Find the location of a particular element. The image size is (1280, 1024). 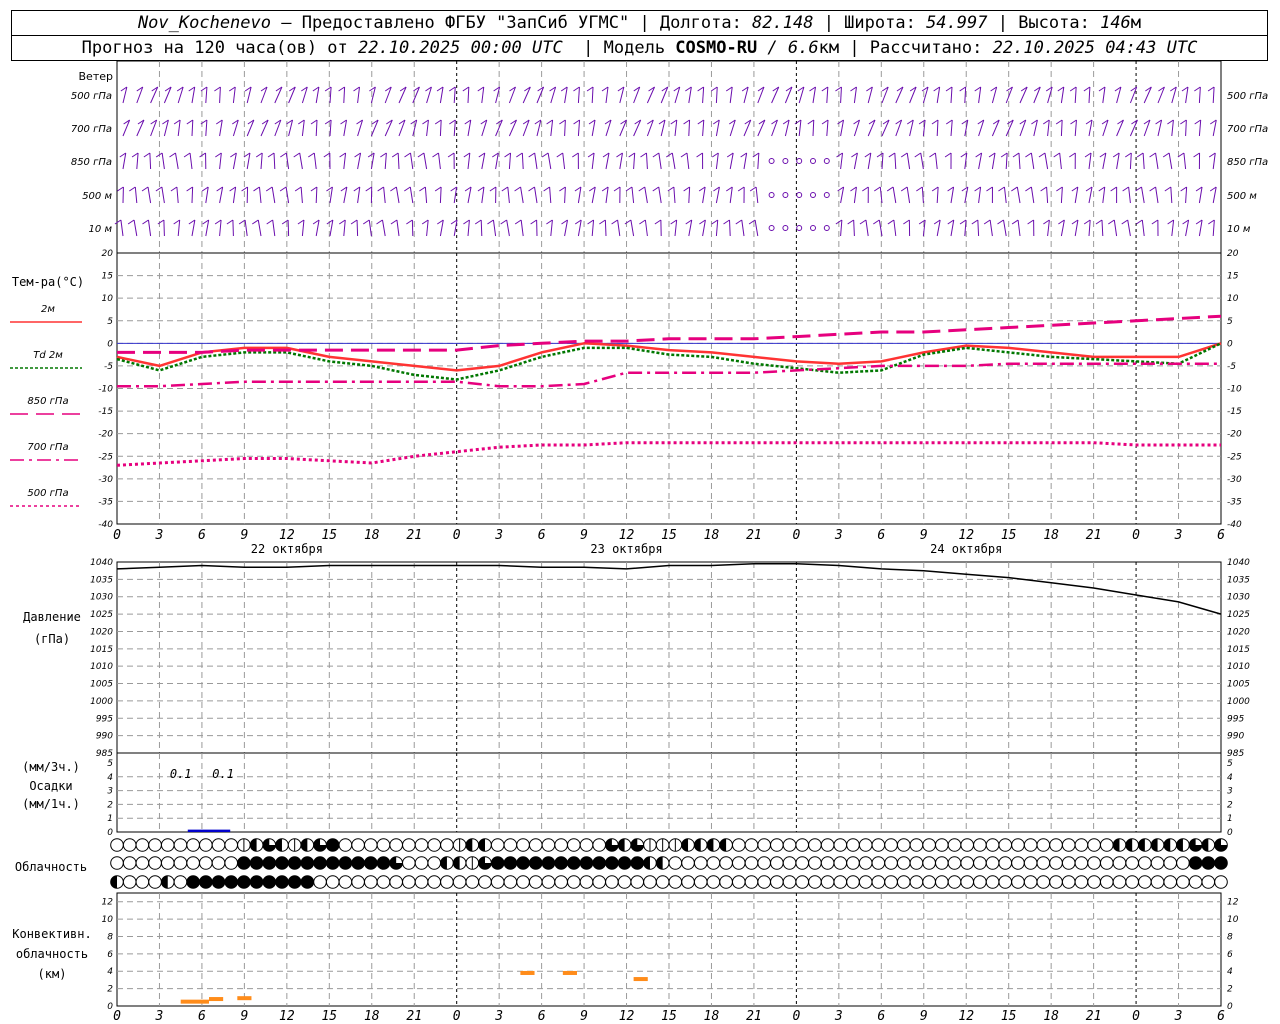

temperature-hour-label: 18 is located at coordinates (372, 535).